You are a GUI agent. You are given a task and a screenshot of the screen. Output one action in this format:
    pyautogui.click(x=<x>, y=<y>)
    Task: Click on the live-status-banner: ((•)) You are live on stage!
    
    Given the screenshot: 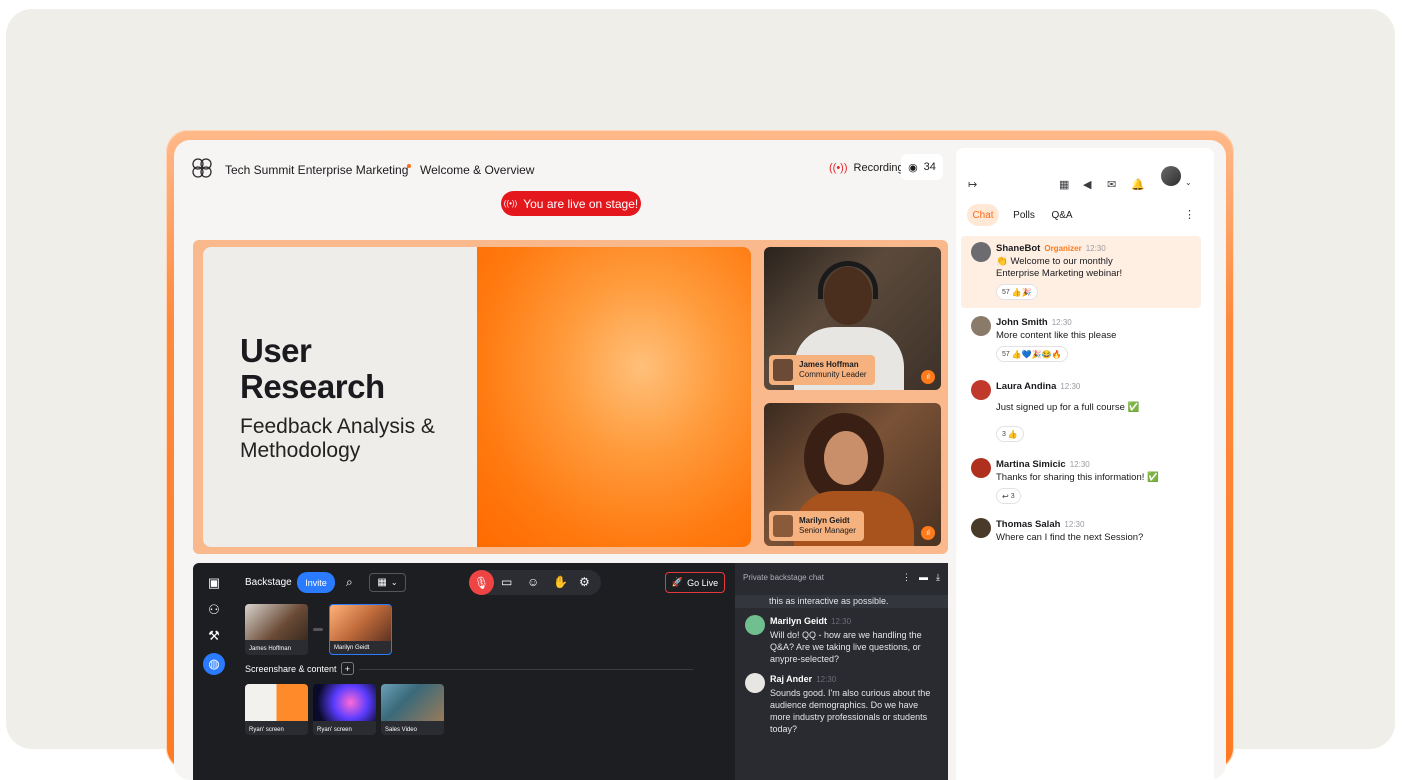 What is the action you would take?
    pyautogui.click(x=571, y=203)
    